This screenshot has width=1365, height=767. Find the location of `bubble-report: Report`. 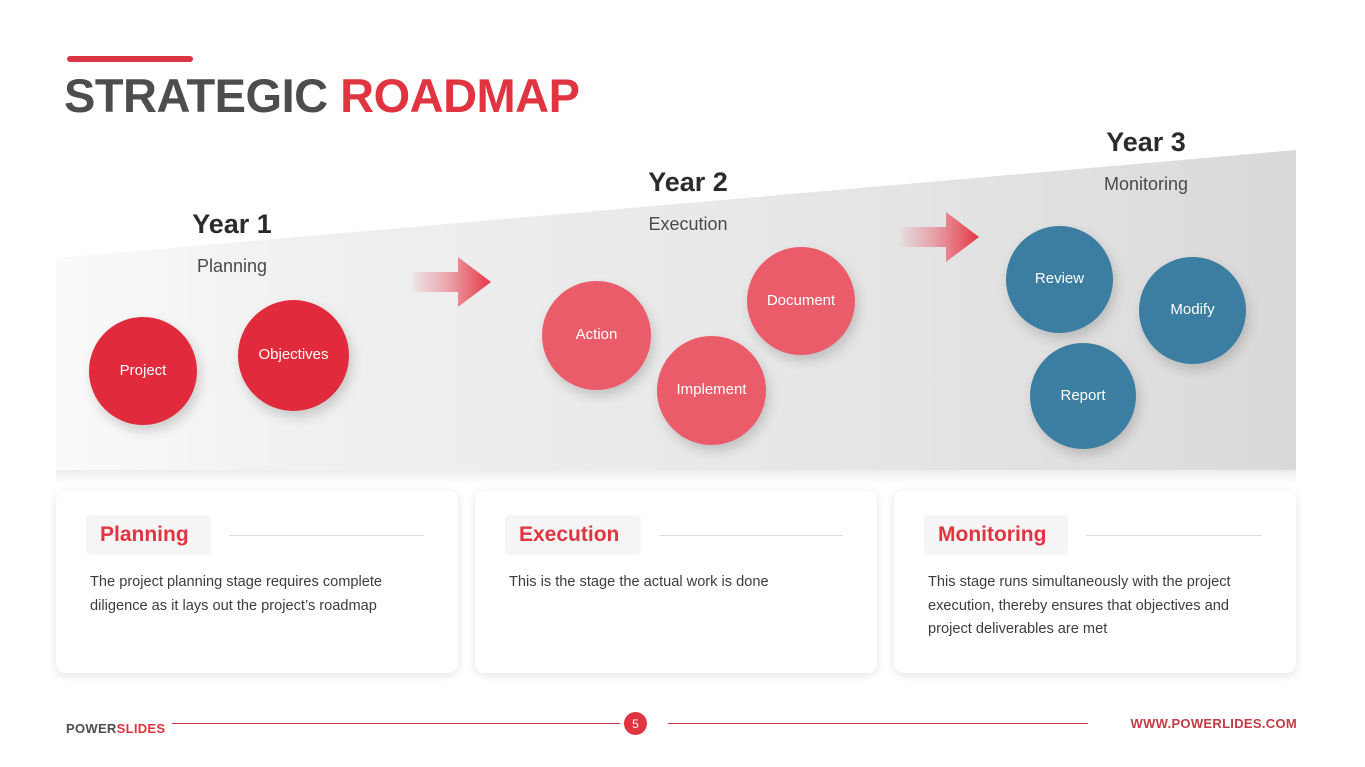

bubble-report: Report is located at coordinates (1083, 396).